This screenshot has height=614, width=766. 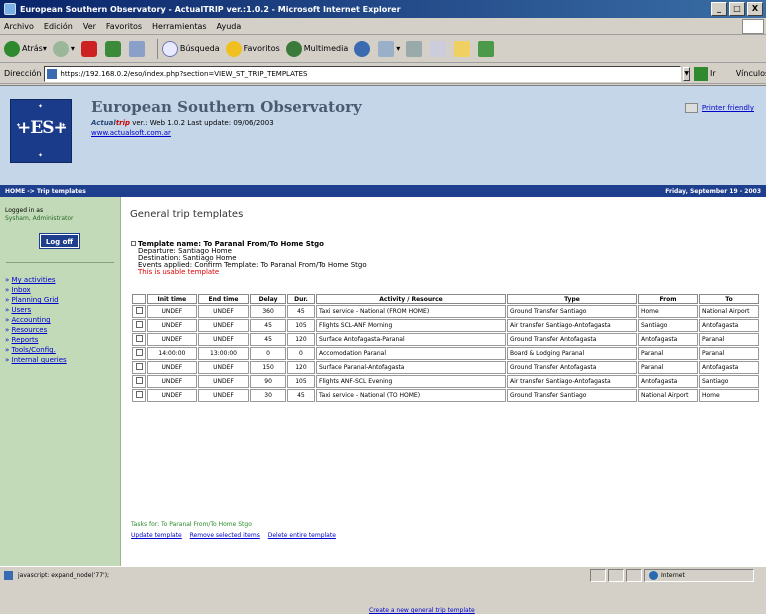 What do you see at coordinates (133, 243) in the screenshot?
I see `expand-icon` at bounding box center [133, 243].